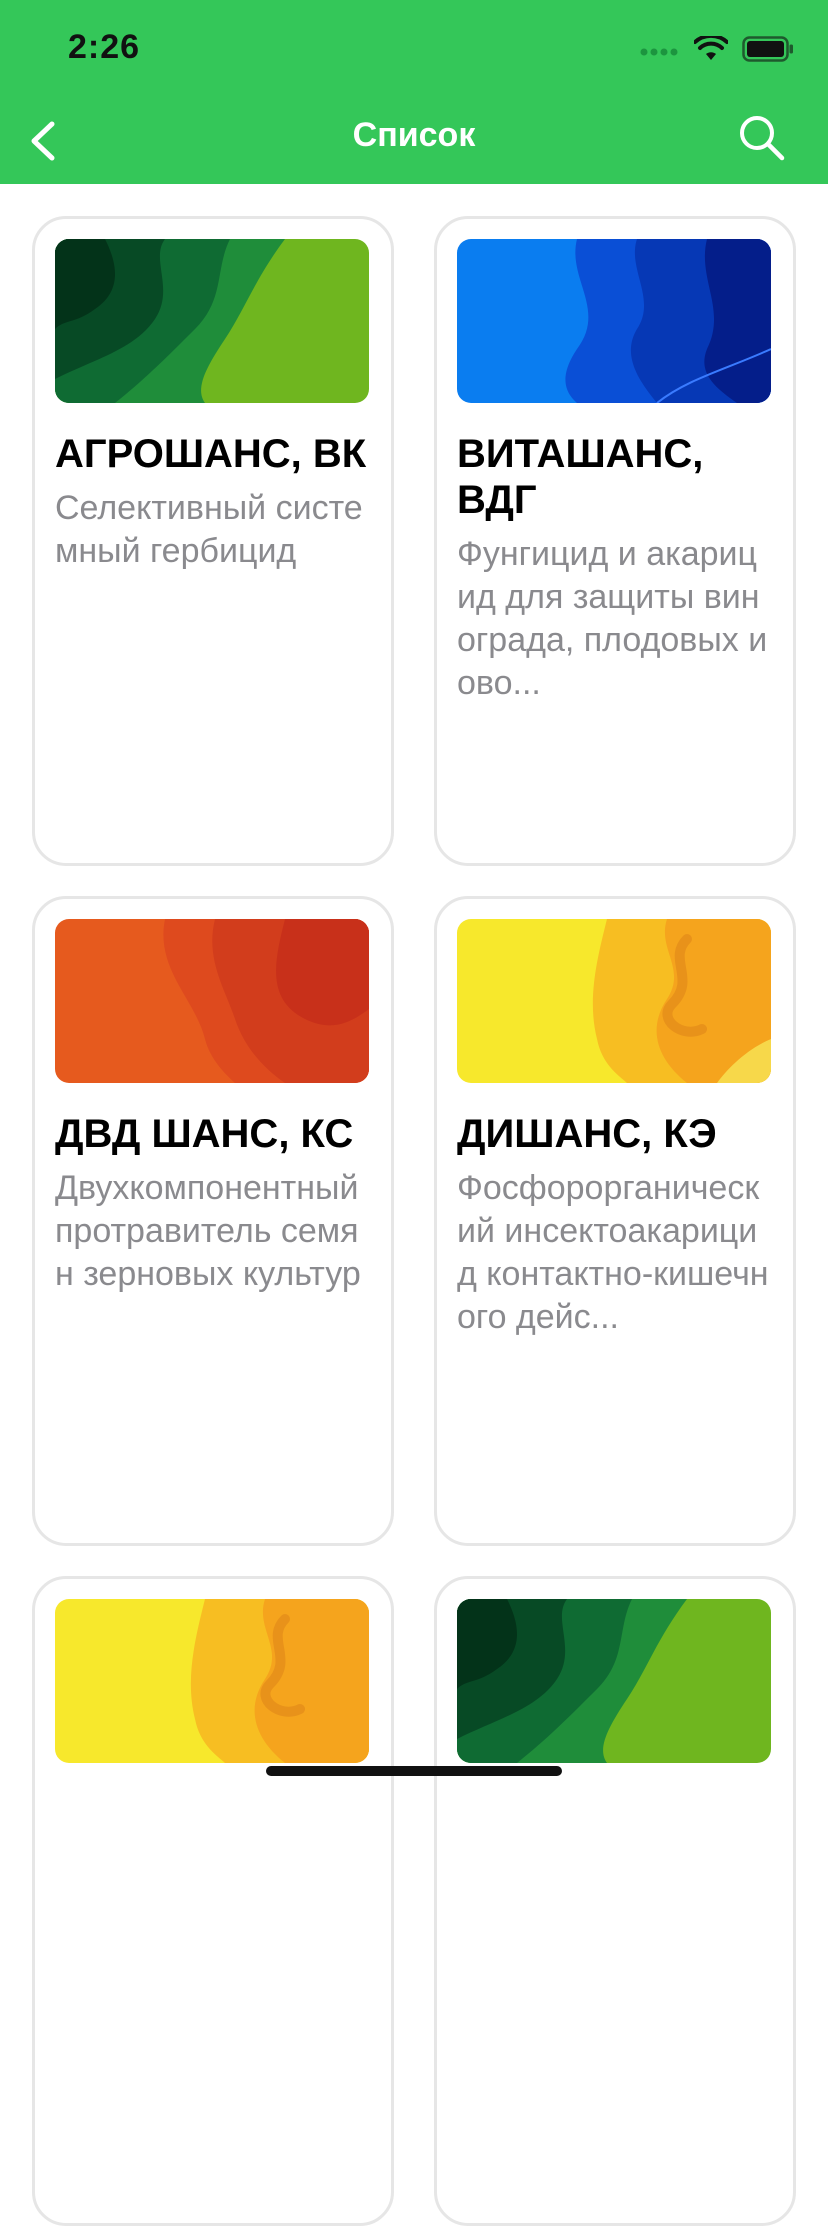 Image resolution: width=828 pixels, height=2226 pixels. What do you see at coordinates (767, 49) in the screenshot?
I see `battery-icon` at bounding box center [767, 49].